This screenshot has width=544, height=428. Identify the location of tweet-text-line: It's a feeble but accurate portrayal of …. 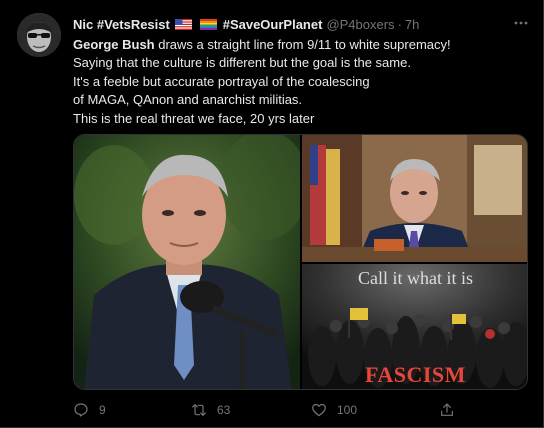
(221, 81).